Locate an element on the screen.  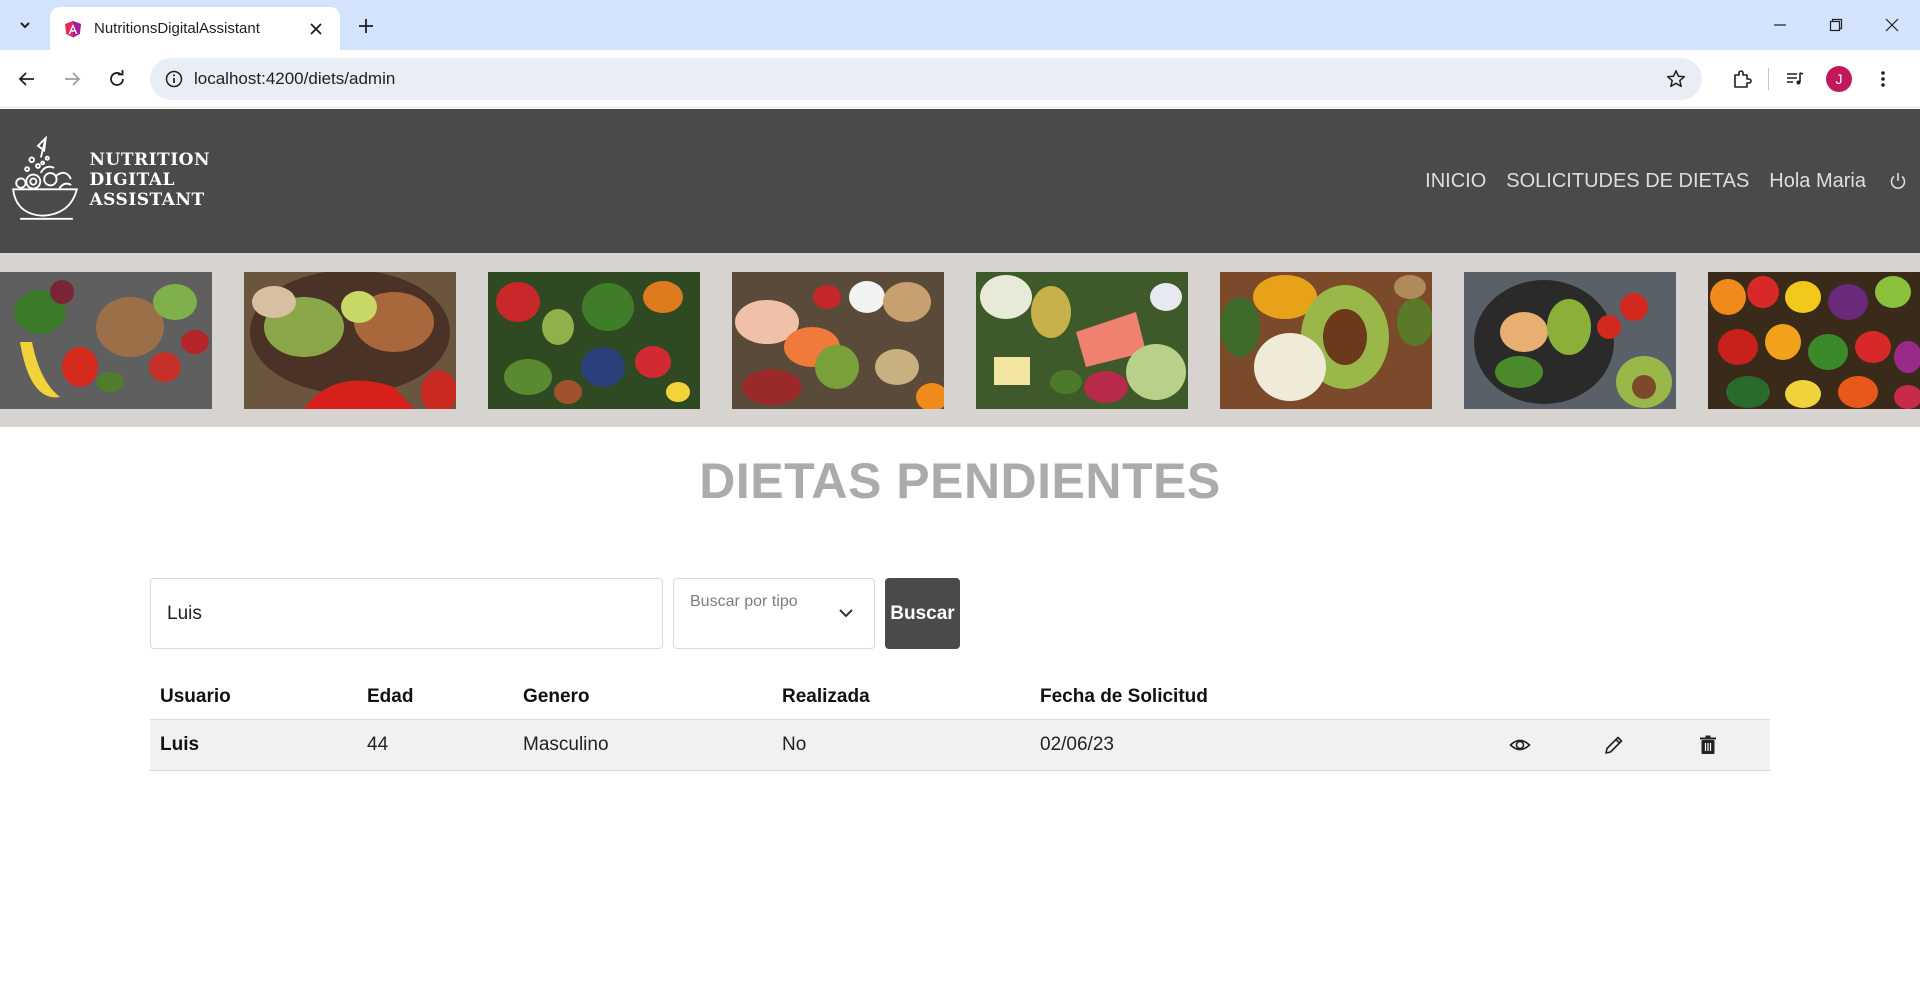
main-nav: INICIO SOLICITUDES DE DIETAS Hola Maria is located at coordinates (1667, 181).